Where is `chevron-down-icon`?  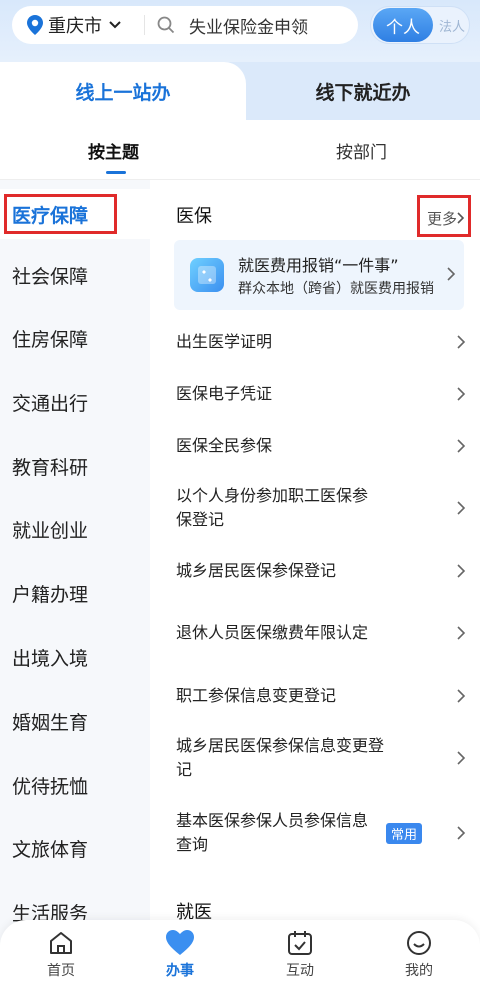 chevron-down-icon is located at coordinates (115, 25).